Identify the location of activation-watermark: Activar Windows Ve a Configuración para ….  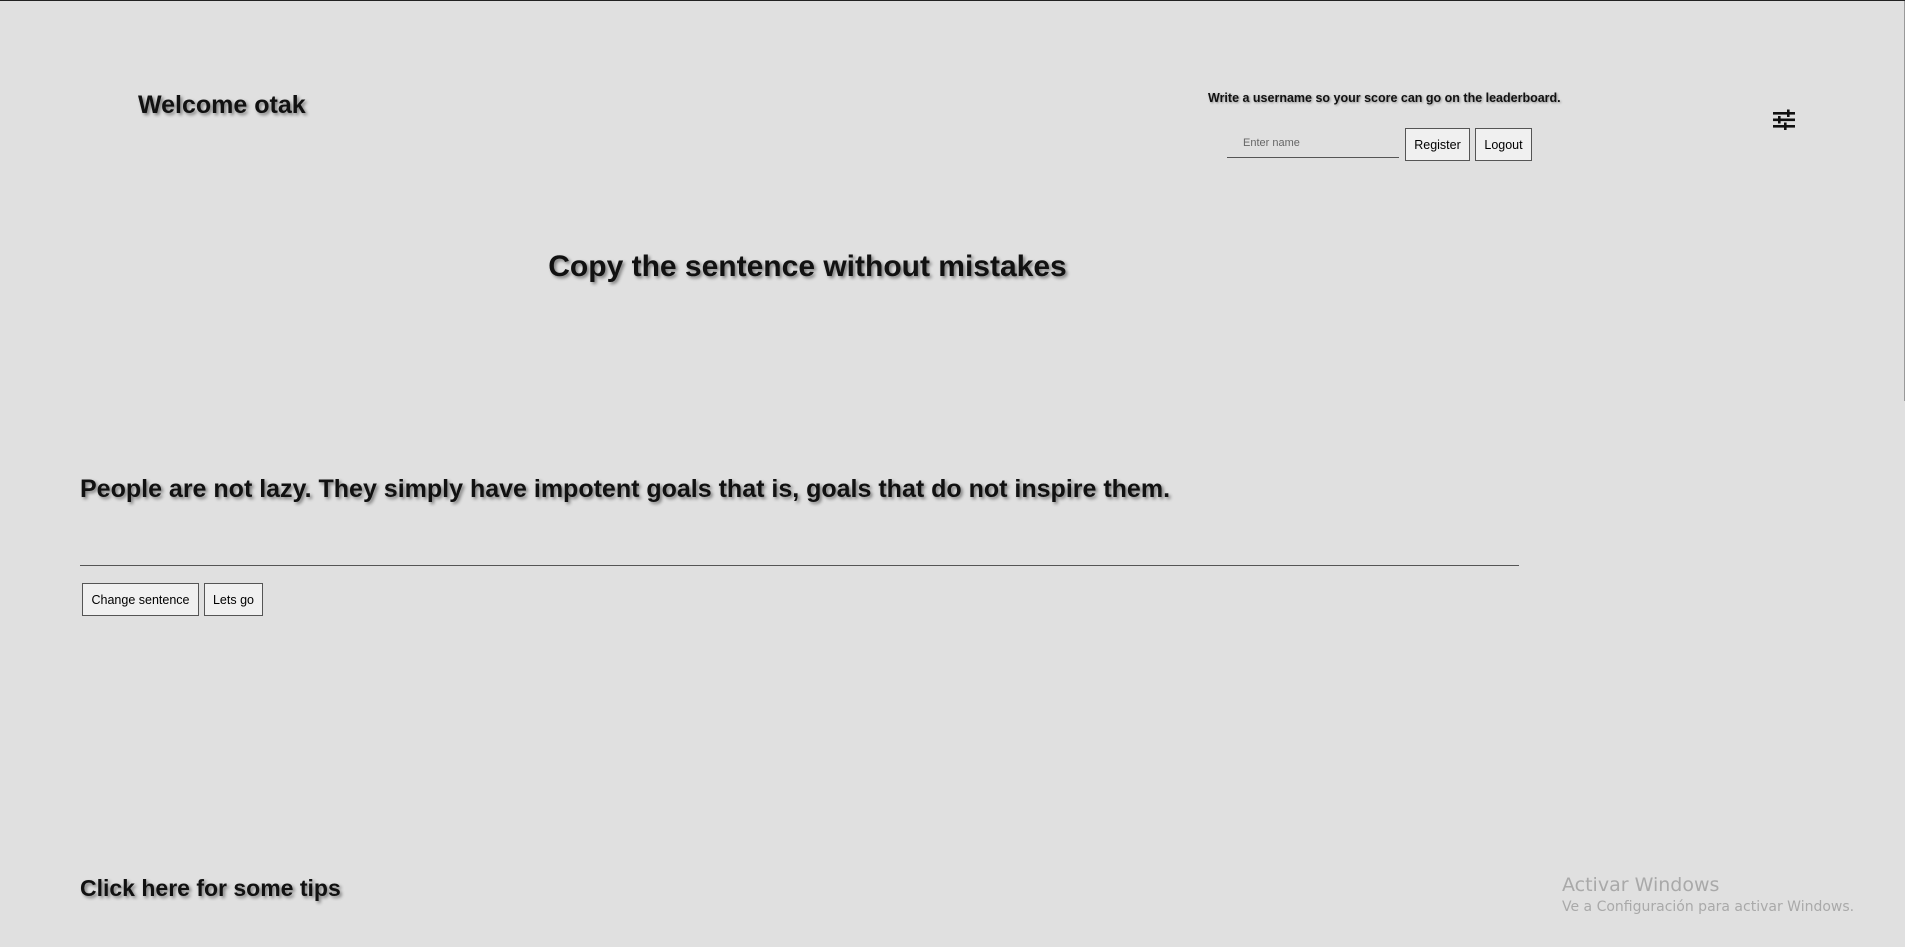
(1708, 894).